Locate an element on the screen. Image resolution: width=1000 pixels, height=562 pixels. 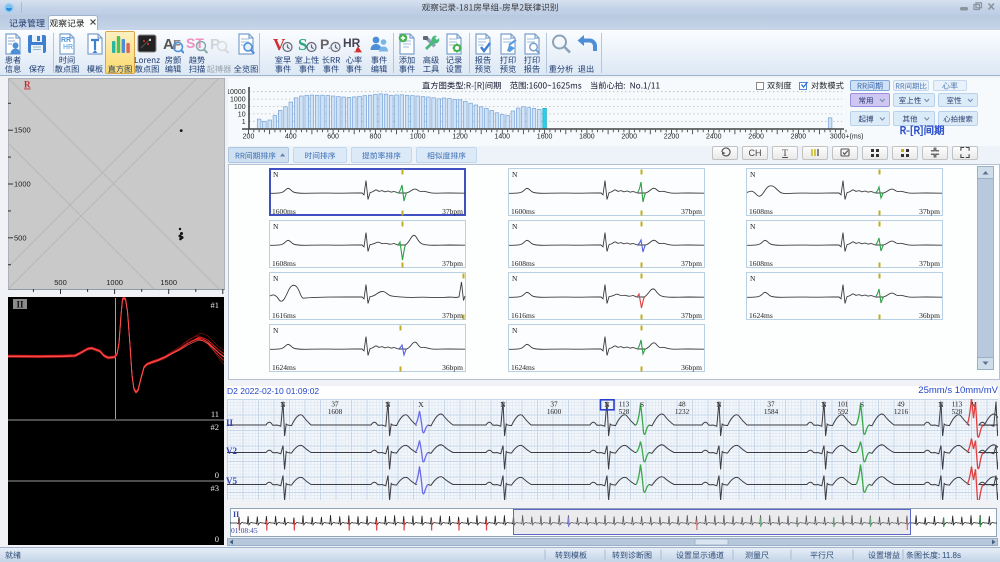
svg-text: 11.8s is located at coordinates (951, 555).